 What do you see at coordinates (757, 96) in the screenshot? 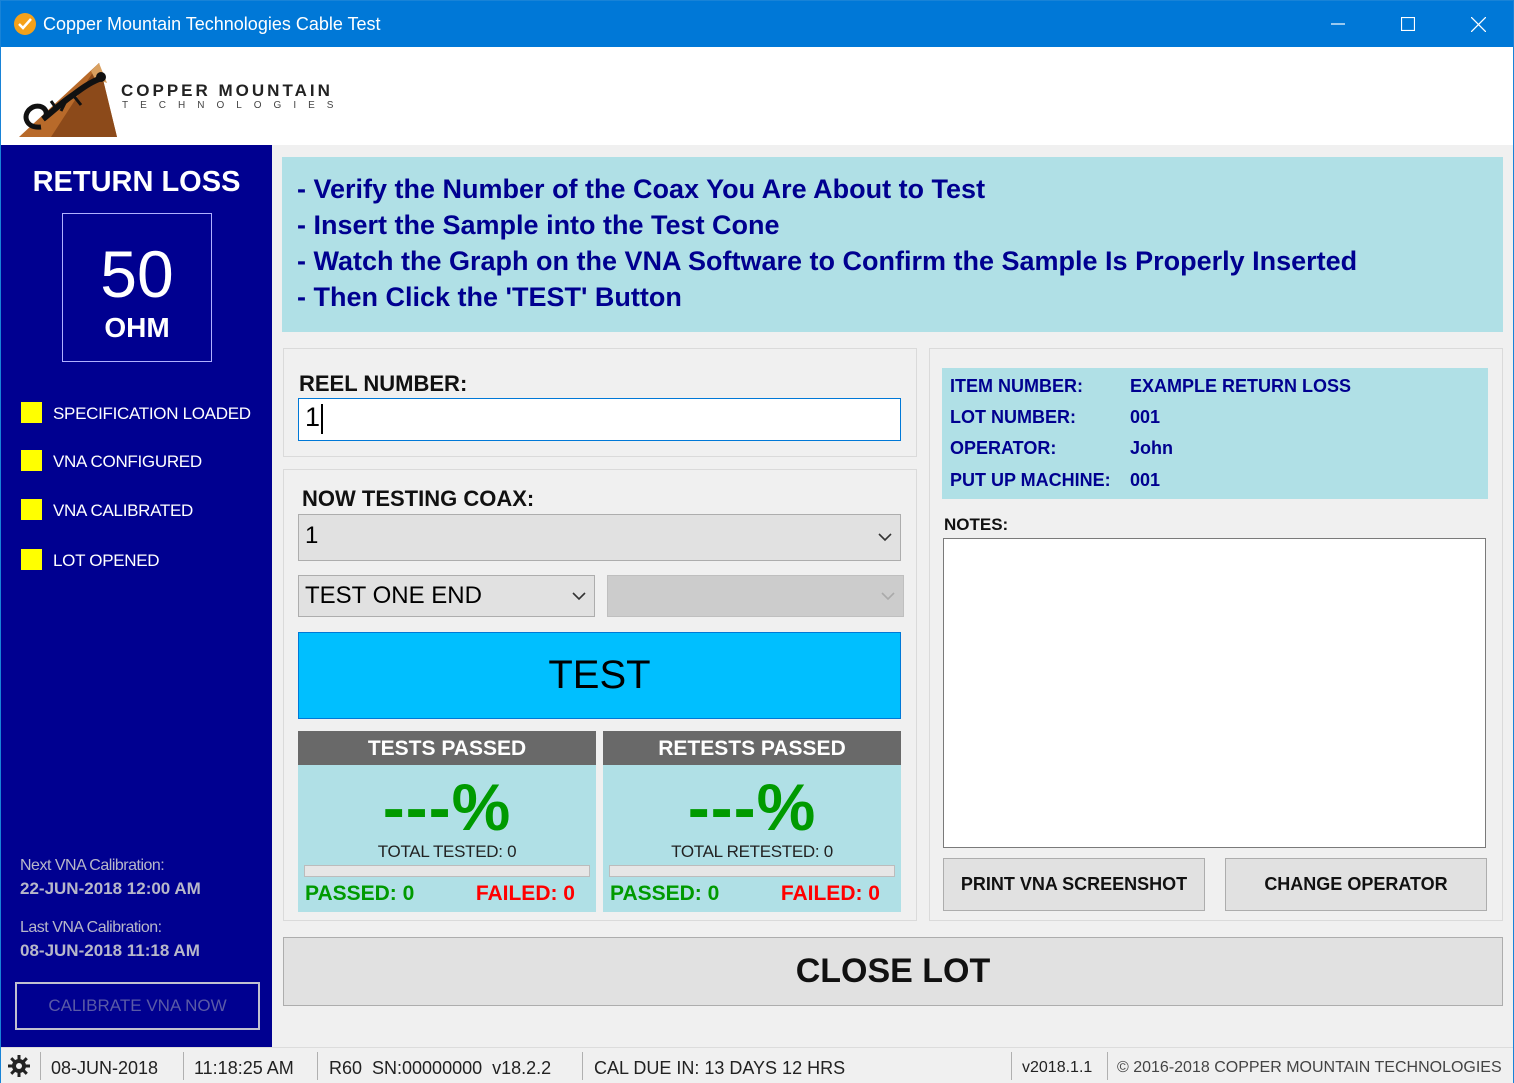
I see `header: COPPER MOUNTAIN TECHNOLOGIES` at bounding box center [757, 96].